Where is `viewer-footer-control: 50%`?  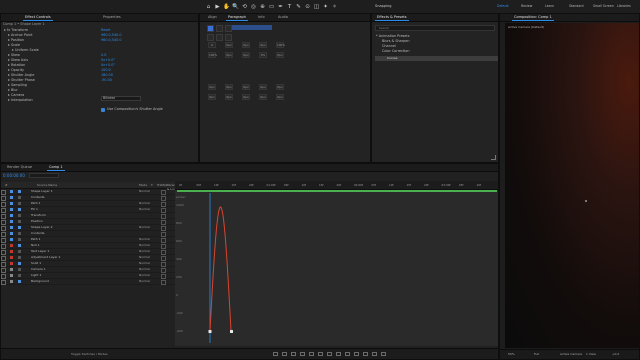
viewer-footer-control: 50% is located at coordinates (511, 354).